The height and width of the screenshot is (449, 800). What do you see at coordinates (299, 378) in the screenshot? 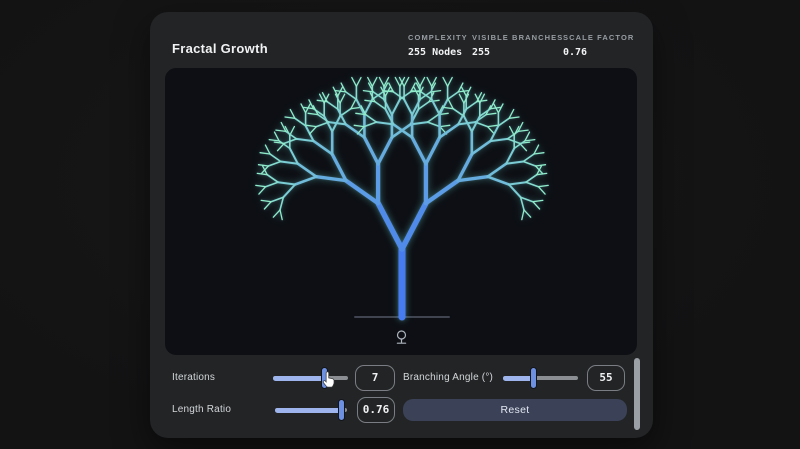
I see `iterations-slider-fill` at bounding box center [299, 378].